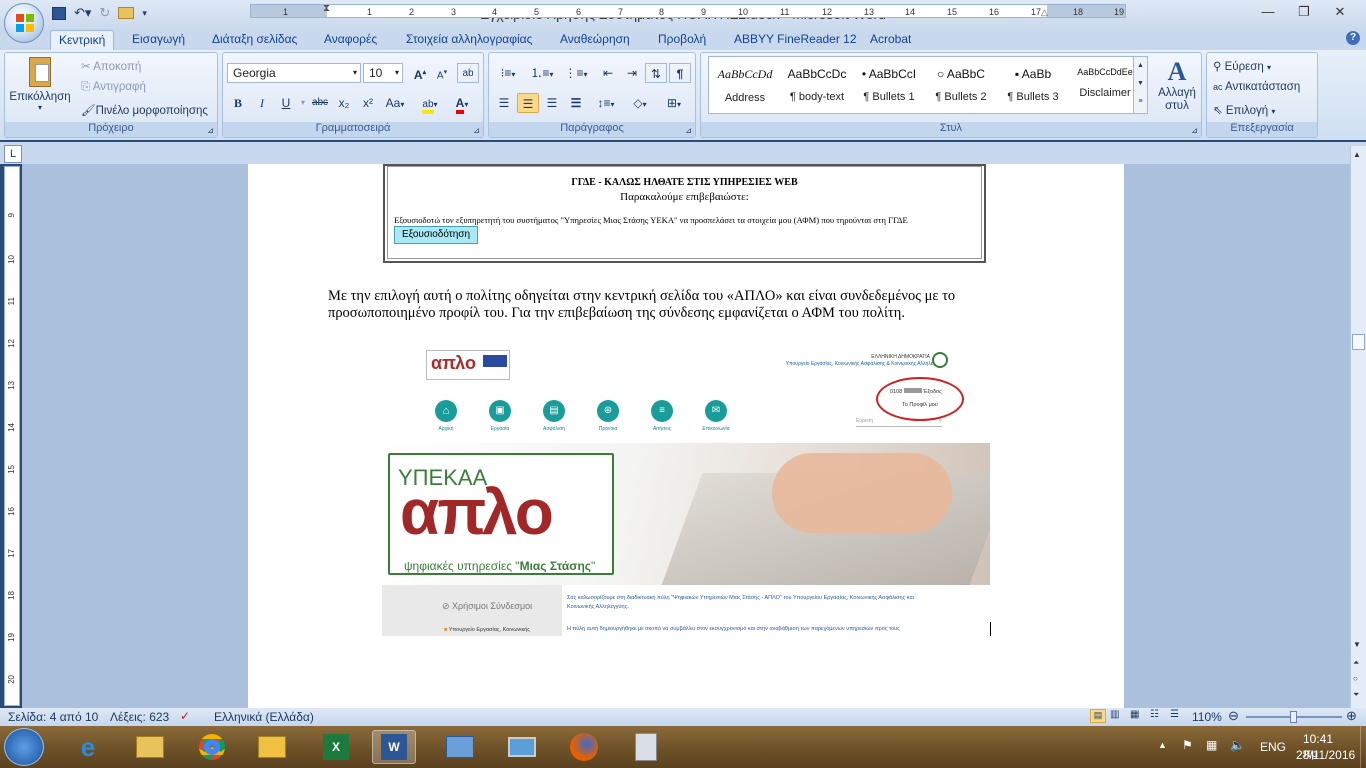 The image size is (1366, 768). What do you see at coordinates (158, 40) in the screenshot?
I see `tab-insert: Εισαγωγή` at bounding box center [158, 40].